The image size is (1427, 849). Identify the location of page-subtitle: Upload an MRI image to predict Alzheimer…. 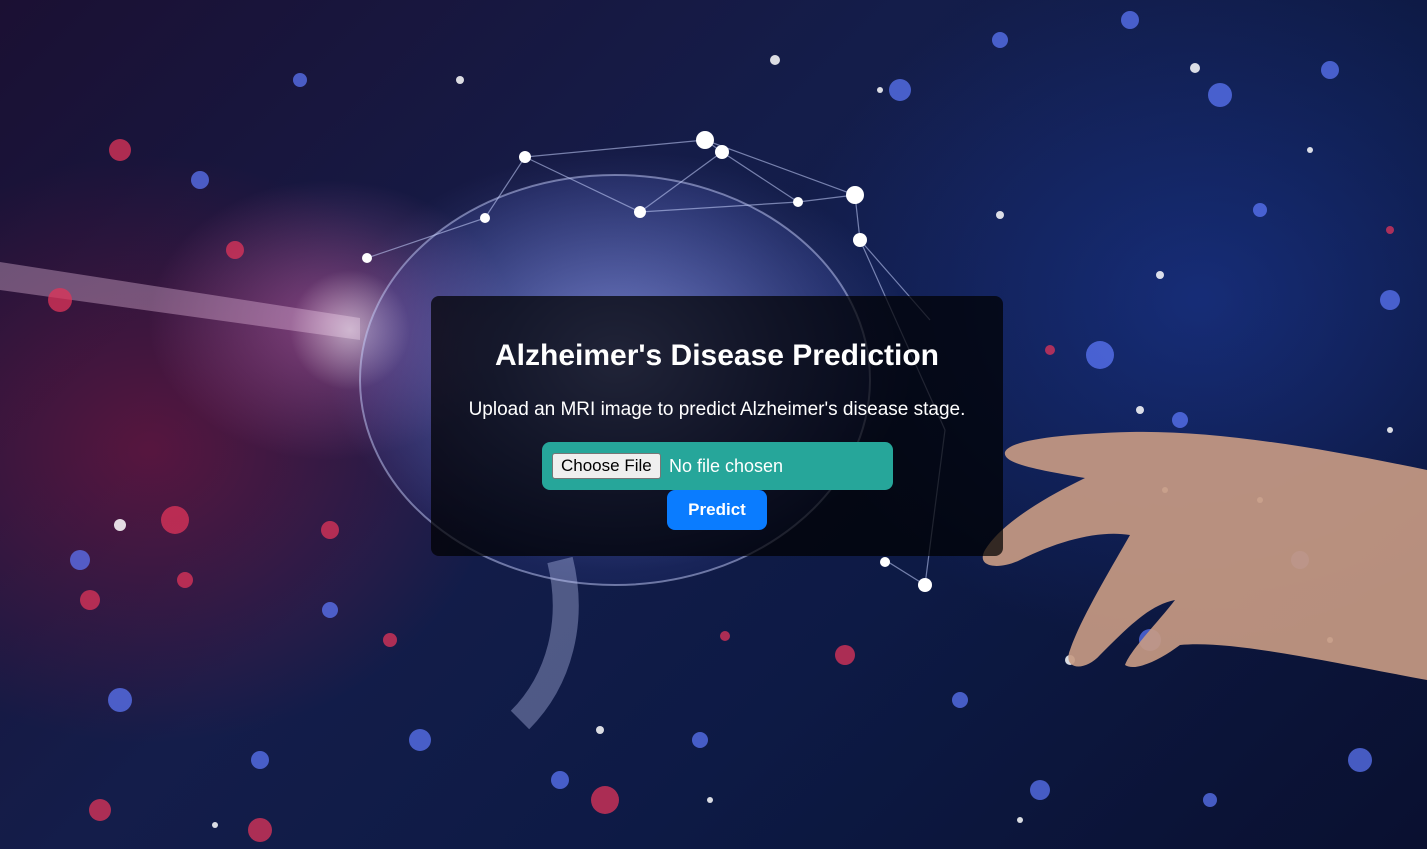
(717, 409).